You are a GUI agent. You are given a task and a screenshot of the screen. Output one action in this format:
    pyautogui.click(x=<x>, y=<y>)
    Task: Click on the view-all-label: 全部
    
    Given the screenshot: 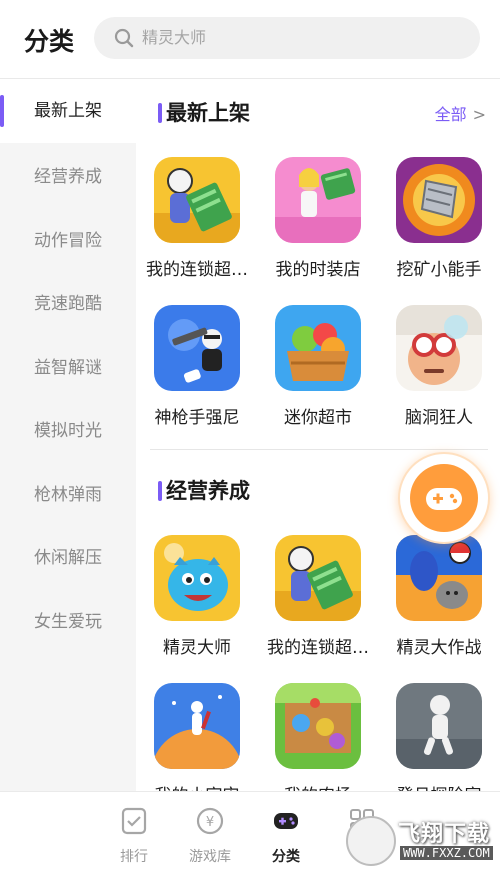 What is the action you would take?
    pyautogui.click(x=450, y=114)
    